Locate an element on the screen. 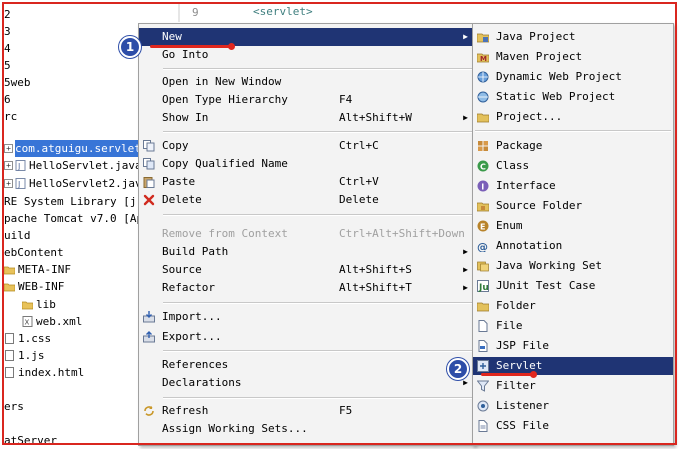 The height and width of the screenshot is (449, 681). svg-text: E is located at coordinates (482, 227).